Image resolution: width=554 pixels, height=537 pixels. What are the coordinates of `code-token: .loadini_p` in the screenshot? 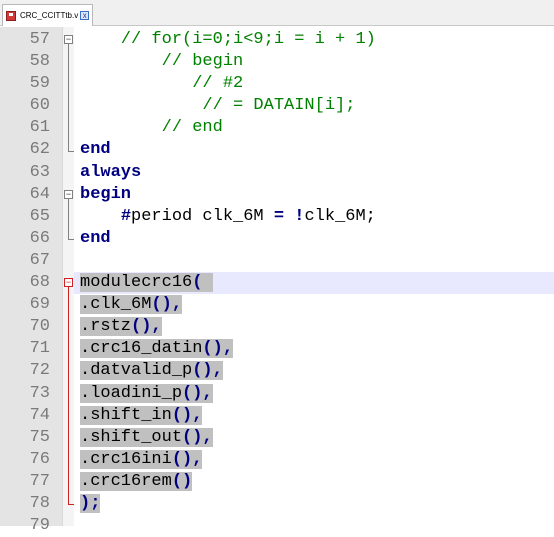 It's located at (131, 393).